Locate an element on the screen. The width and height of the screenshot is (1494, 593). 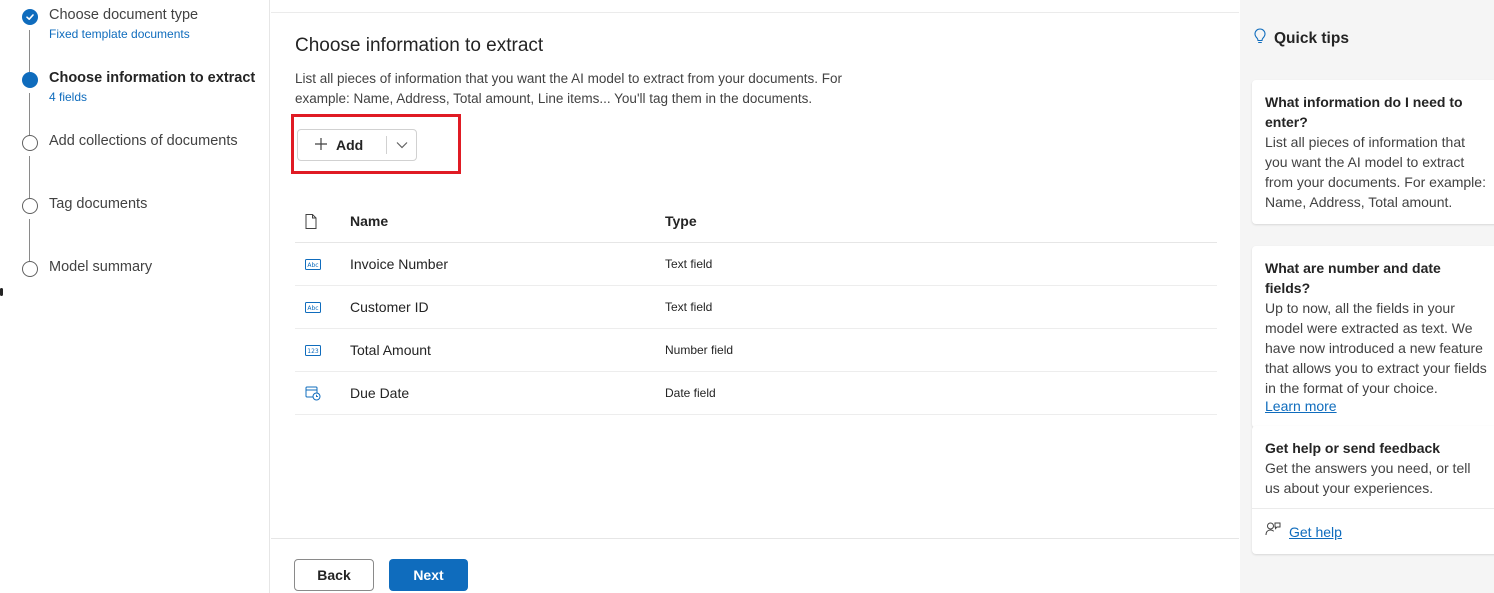
table-row: Abc Customer ID Text field is located at coordinates (756, 307).